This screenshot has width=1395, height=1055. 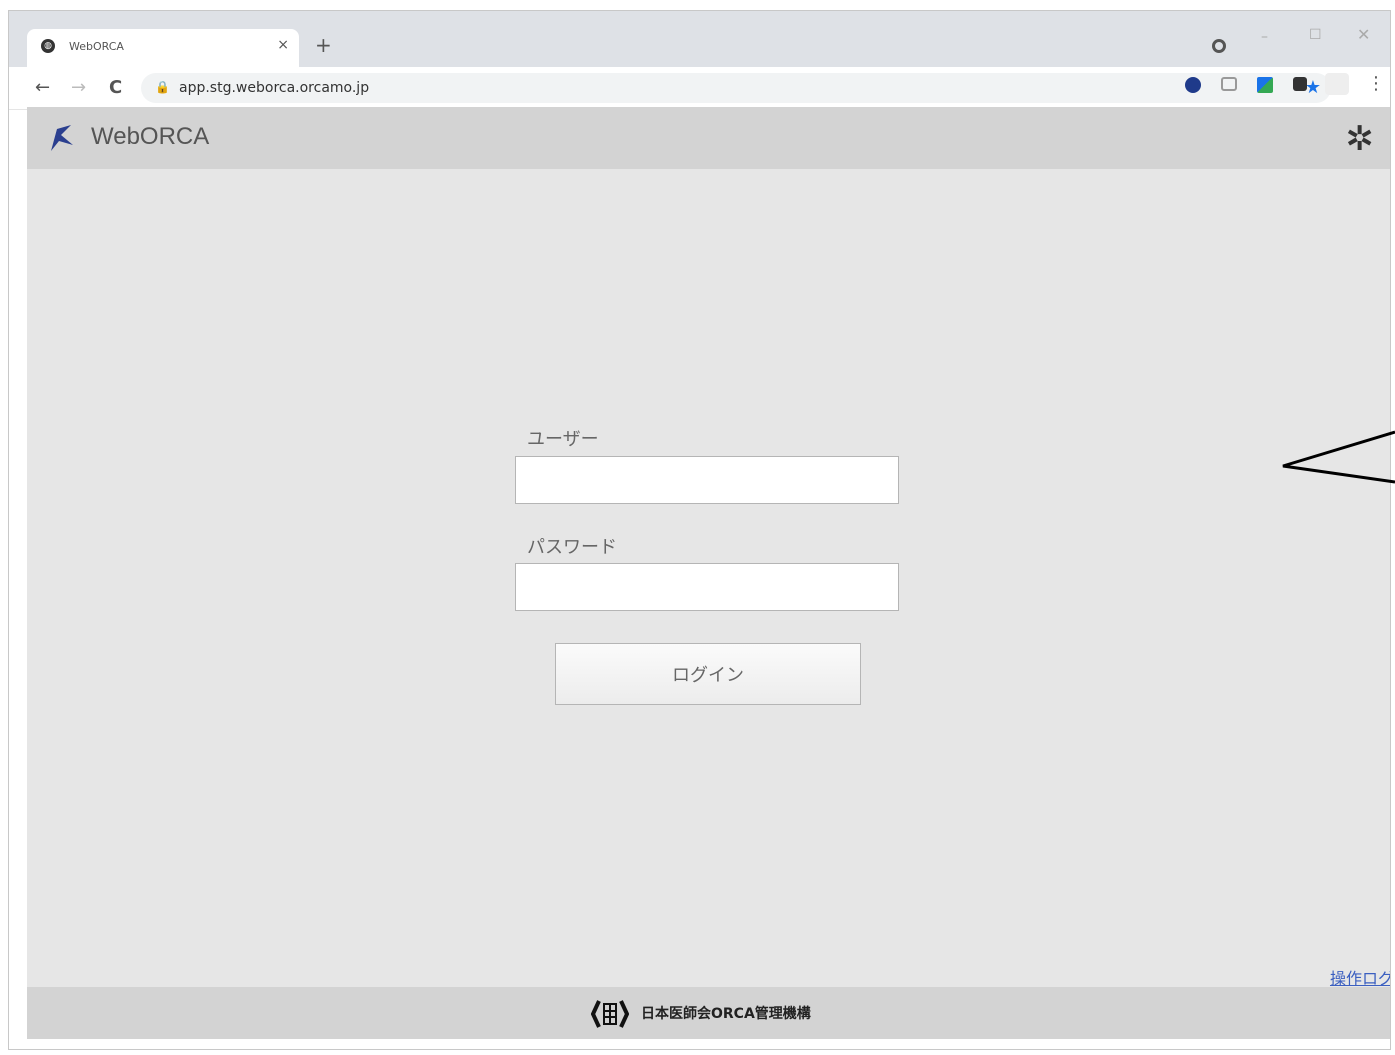 I want to click on back-arrow-icon: ←, so click(x=42, y=87).